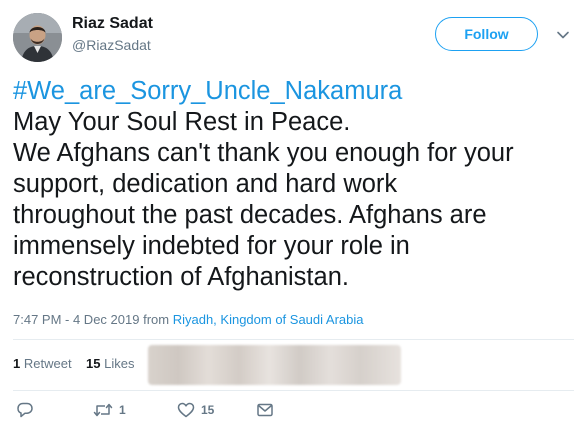 Image resolution: width=584 pixels, height=435 pixels. I want to click on retweet-button: 1, so click(109, 410).